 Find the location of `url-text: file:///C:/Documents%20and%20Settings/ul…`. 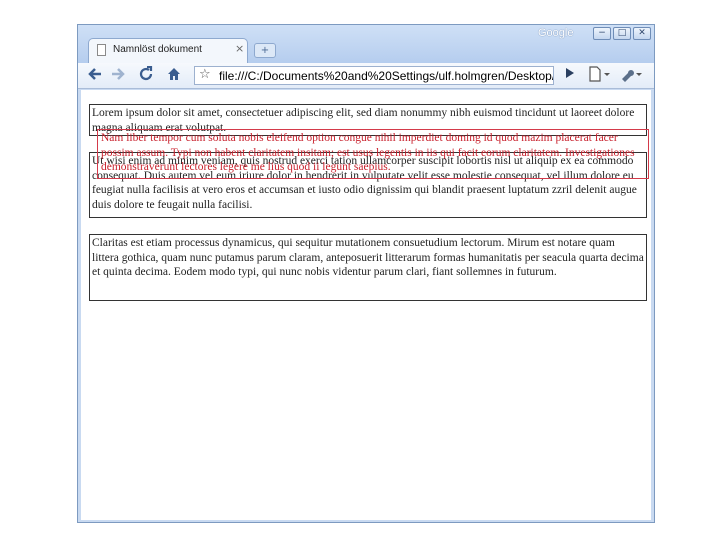

url-text: file:///C:/Documents%20and%20Settings/ul… is located at coordinates (386, 76).